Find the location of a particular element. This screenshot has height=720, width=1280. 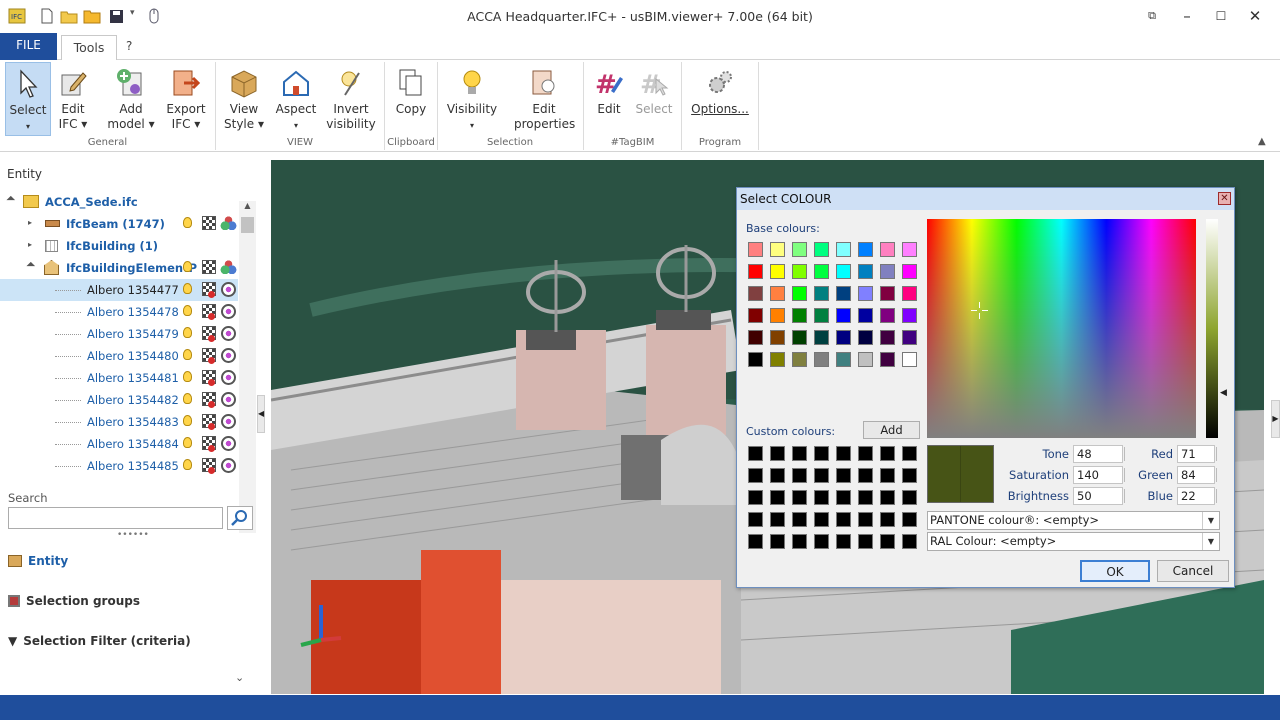

copy-button: Copy is located at coordinates (411, 99).